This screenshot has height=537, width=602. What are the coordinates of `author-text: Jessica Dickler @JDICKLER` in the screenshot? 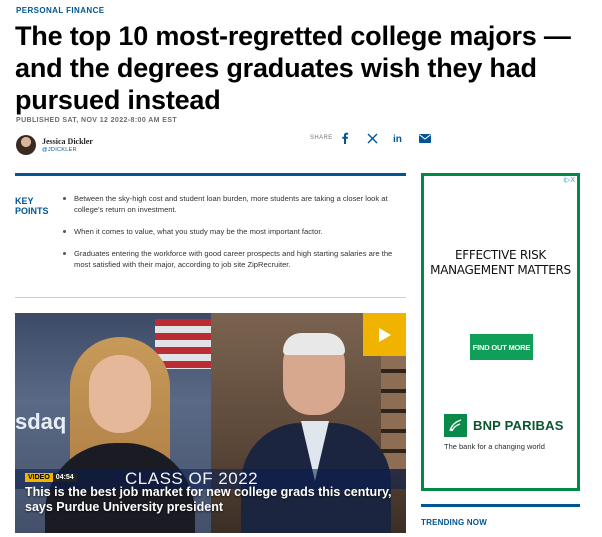 It's located at (67, 145).